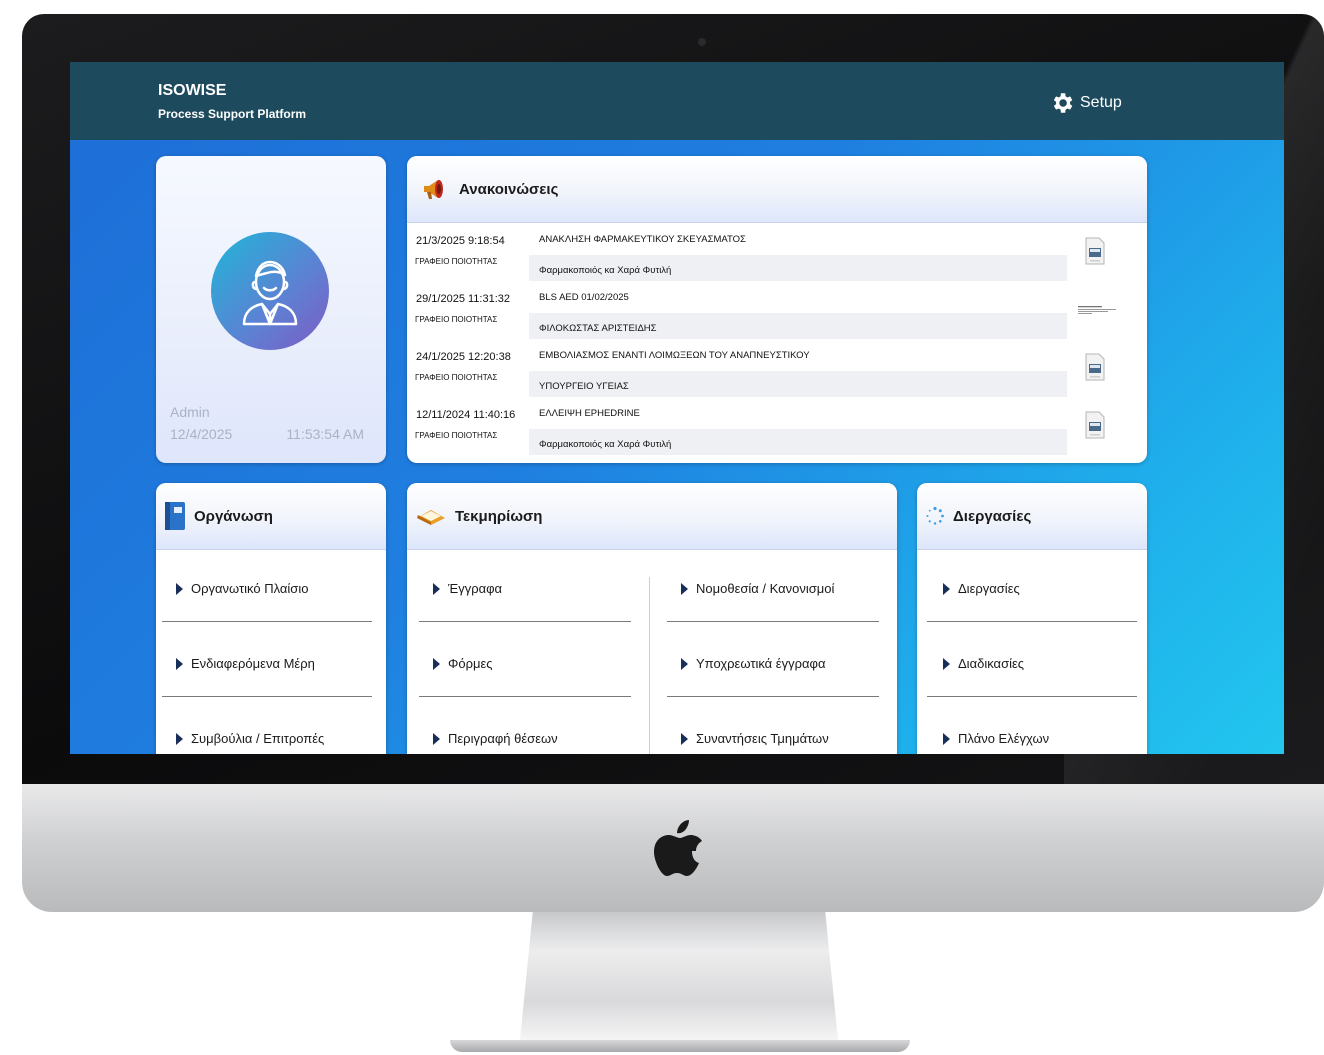 The width and height of the screenshot is (1324, 1055). Describe the element at coordinates (1101, 102) in the screenshot. I see `setup-label: Setup` at that location.